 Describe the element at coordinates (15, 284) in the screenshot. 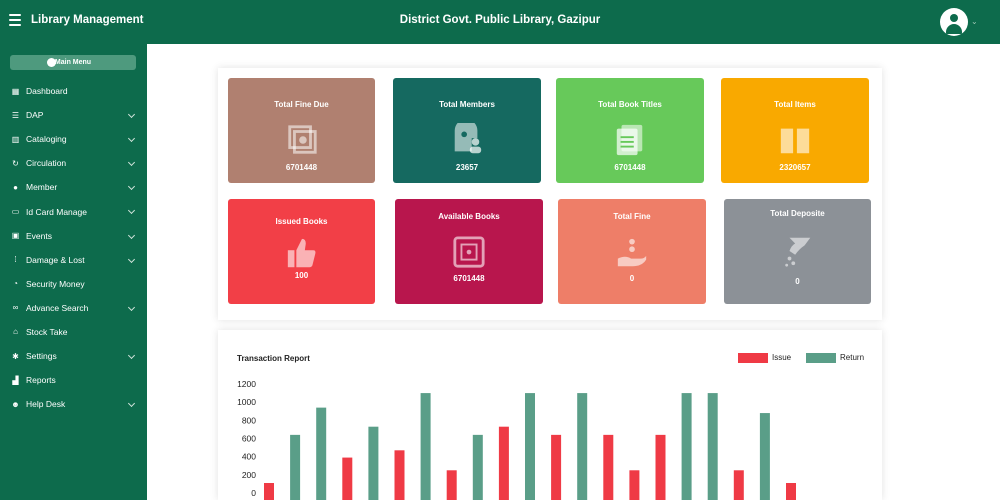

I see `money-icon: ◔` at that location.